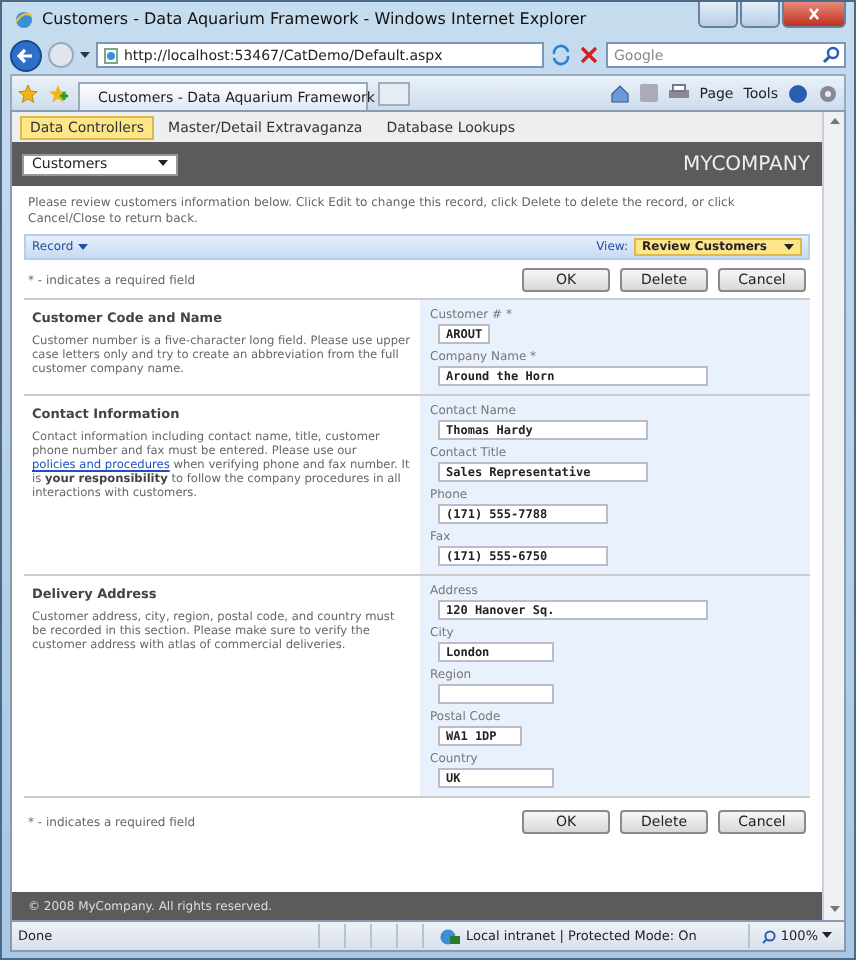 The width and height of the screenshot is (856, 960). What do you see at coordinates (111, 55) in the screenshot?
I see `page-icon` at bounding box center [111, 55].